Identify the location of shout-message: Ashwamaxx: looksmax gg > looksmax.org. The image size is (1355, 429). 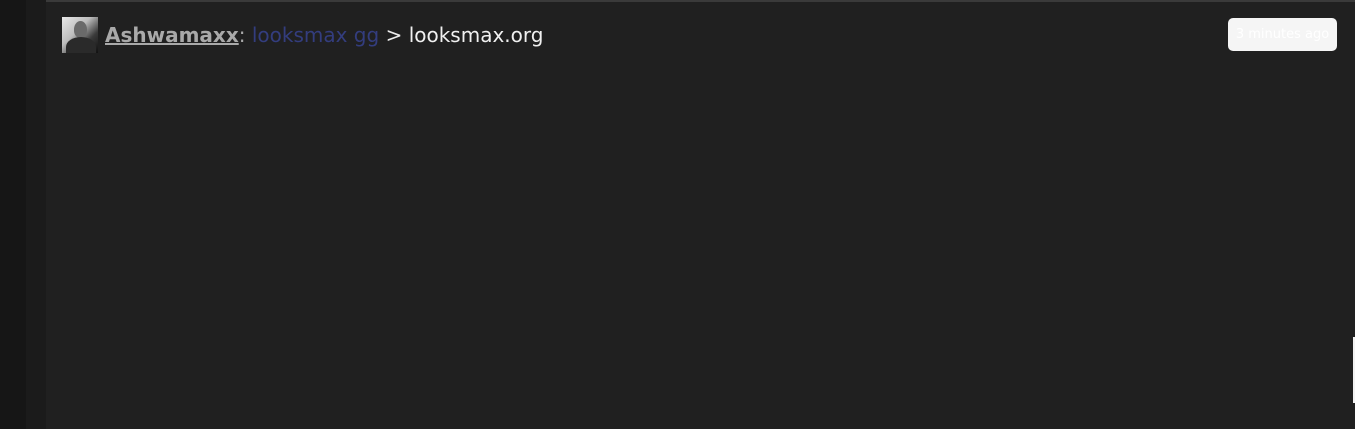
(324, 35).